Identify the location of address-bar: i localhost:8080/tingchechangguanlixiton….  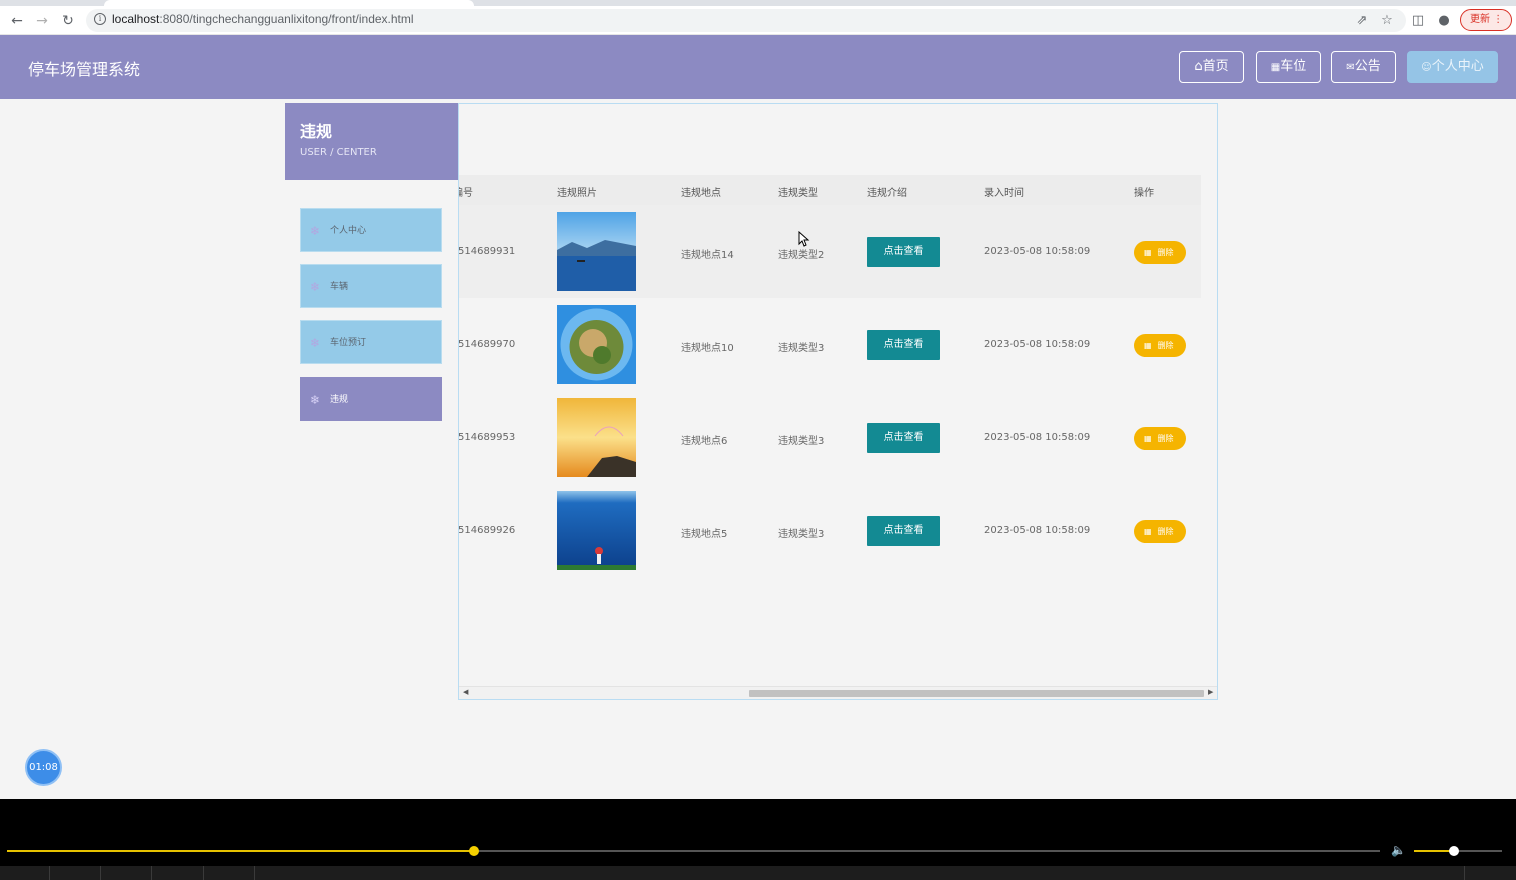
(746, 20).